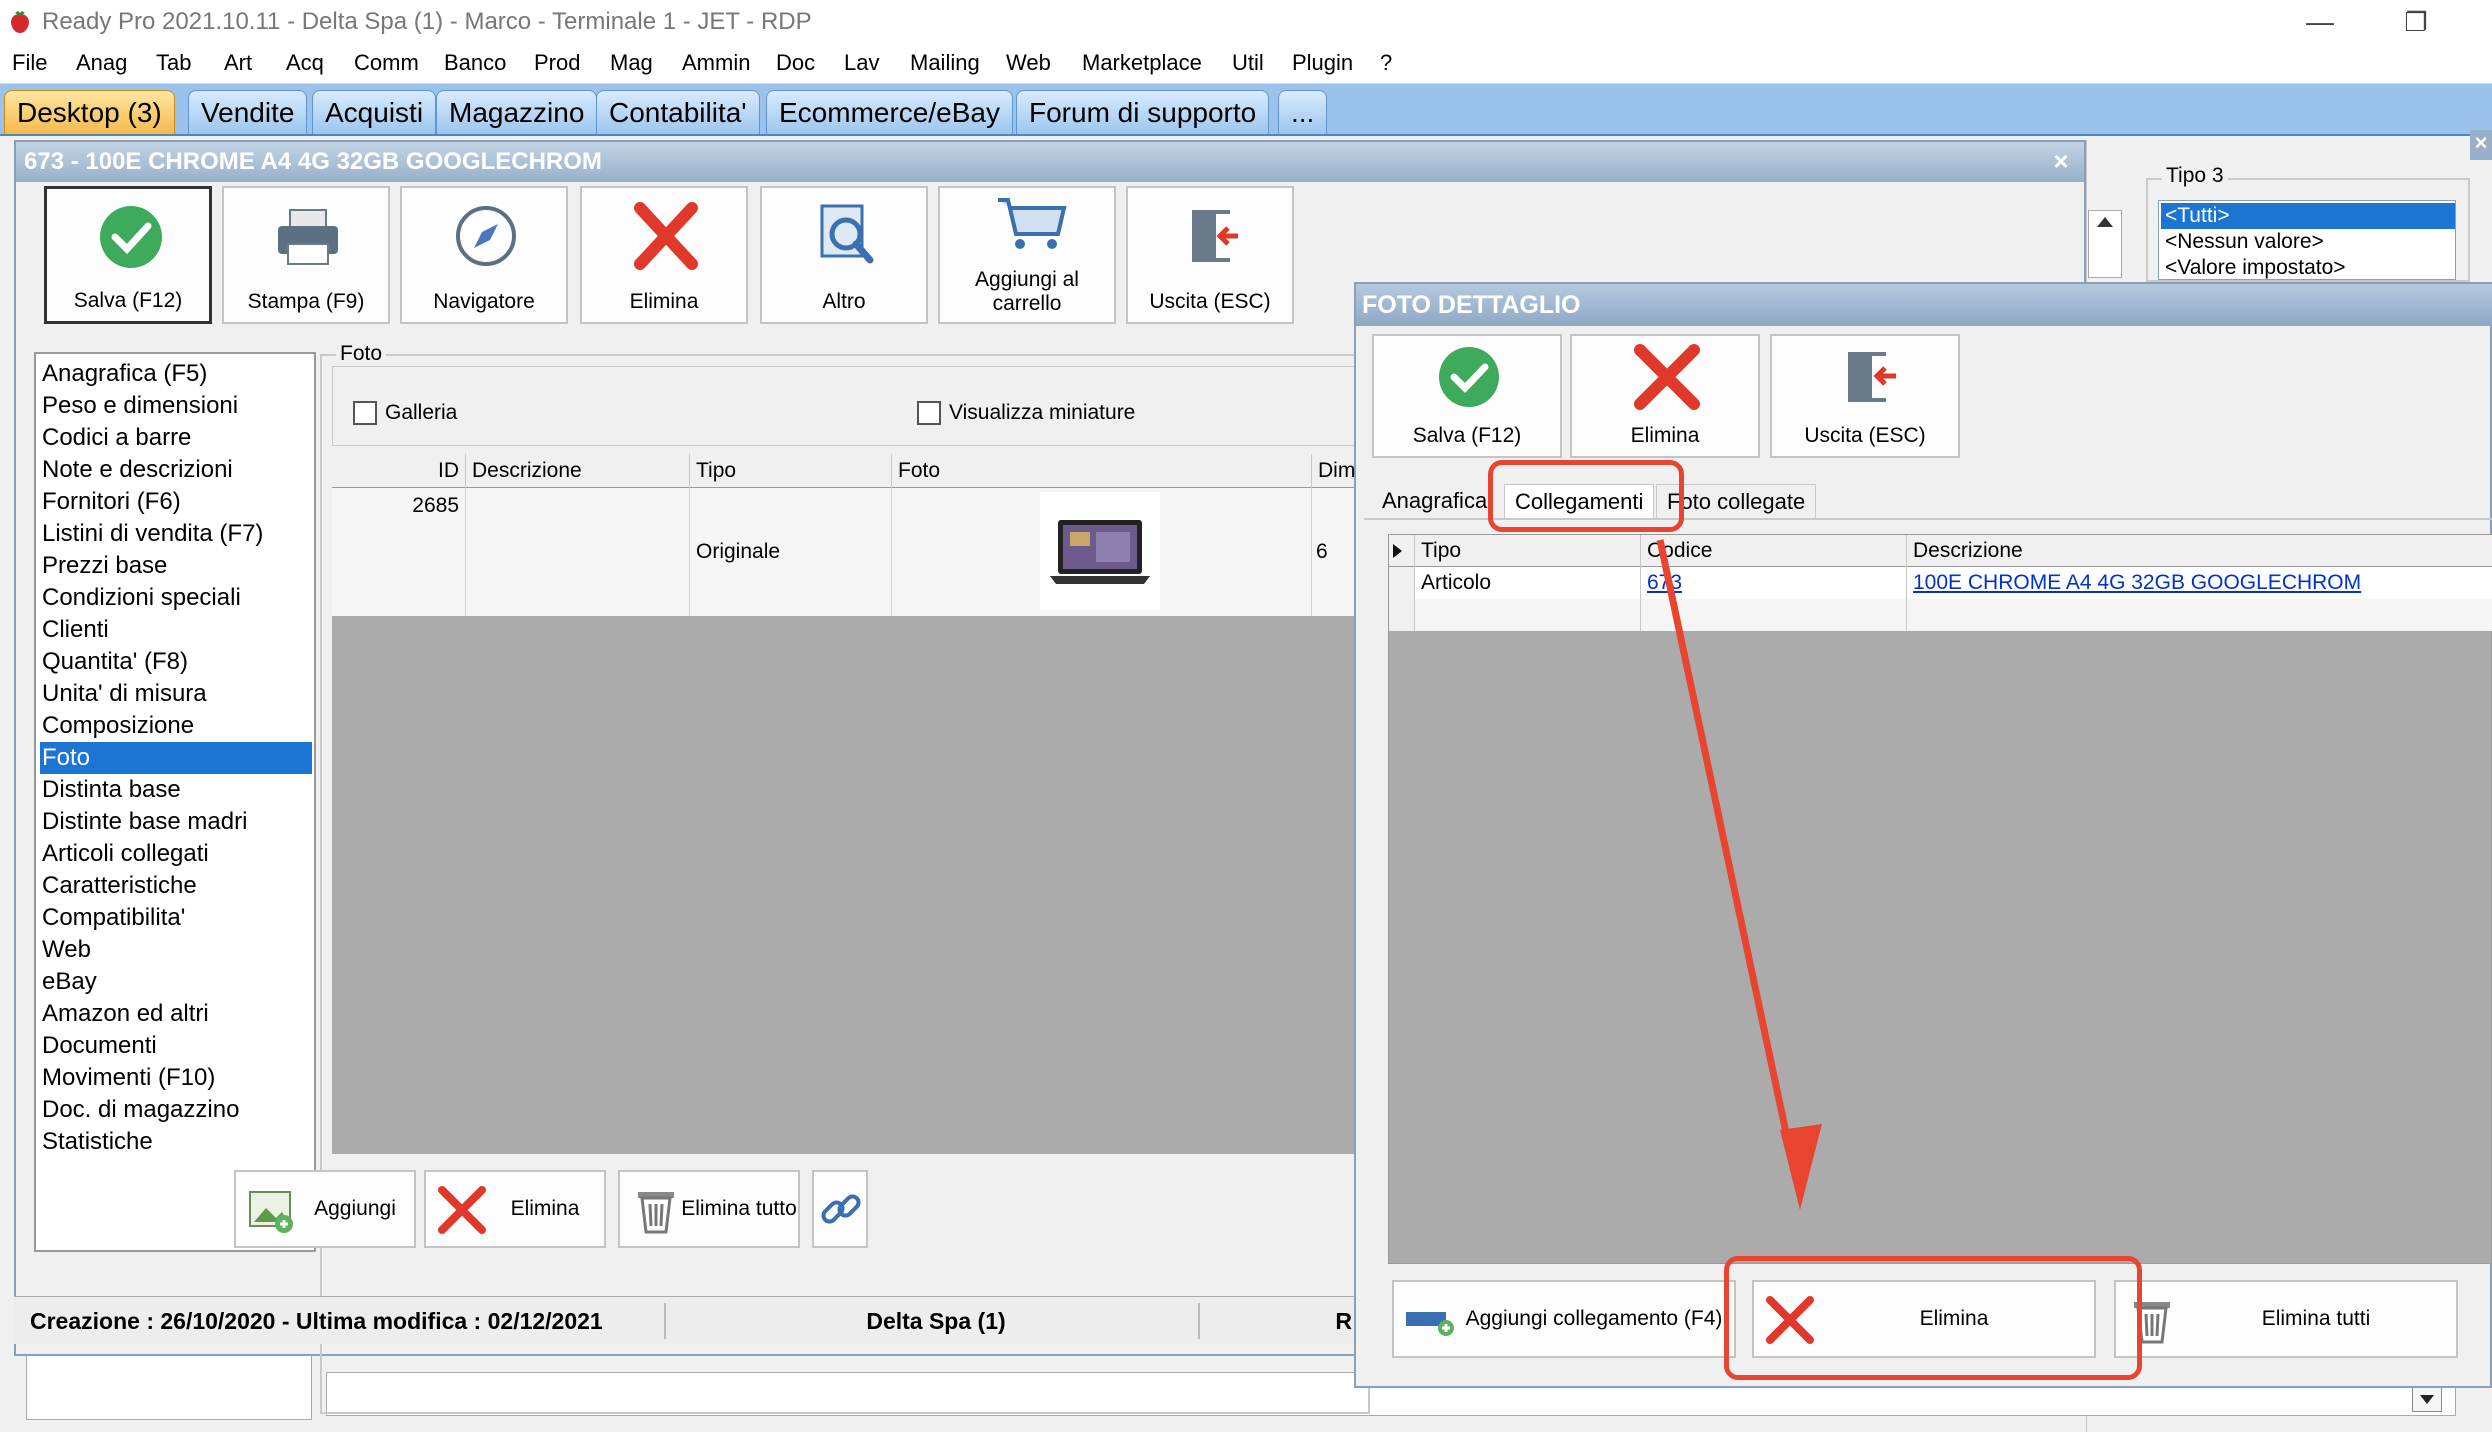 The image size is (2492, 1432). I want to click on nav-item: Distinta base, so click(176, 790).